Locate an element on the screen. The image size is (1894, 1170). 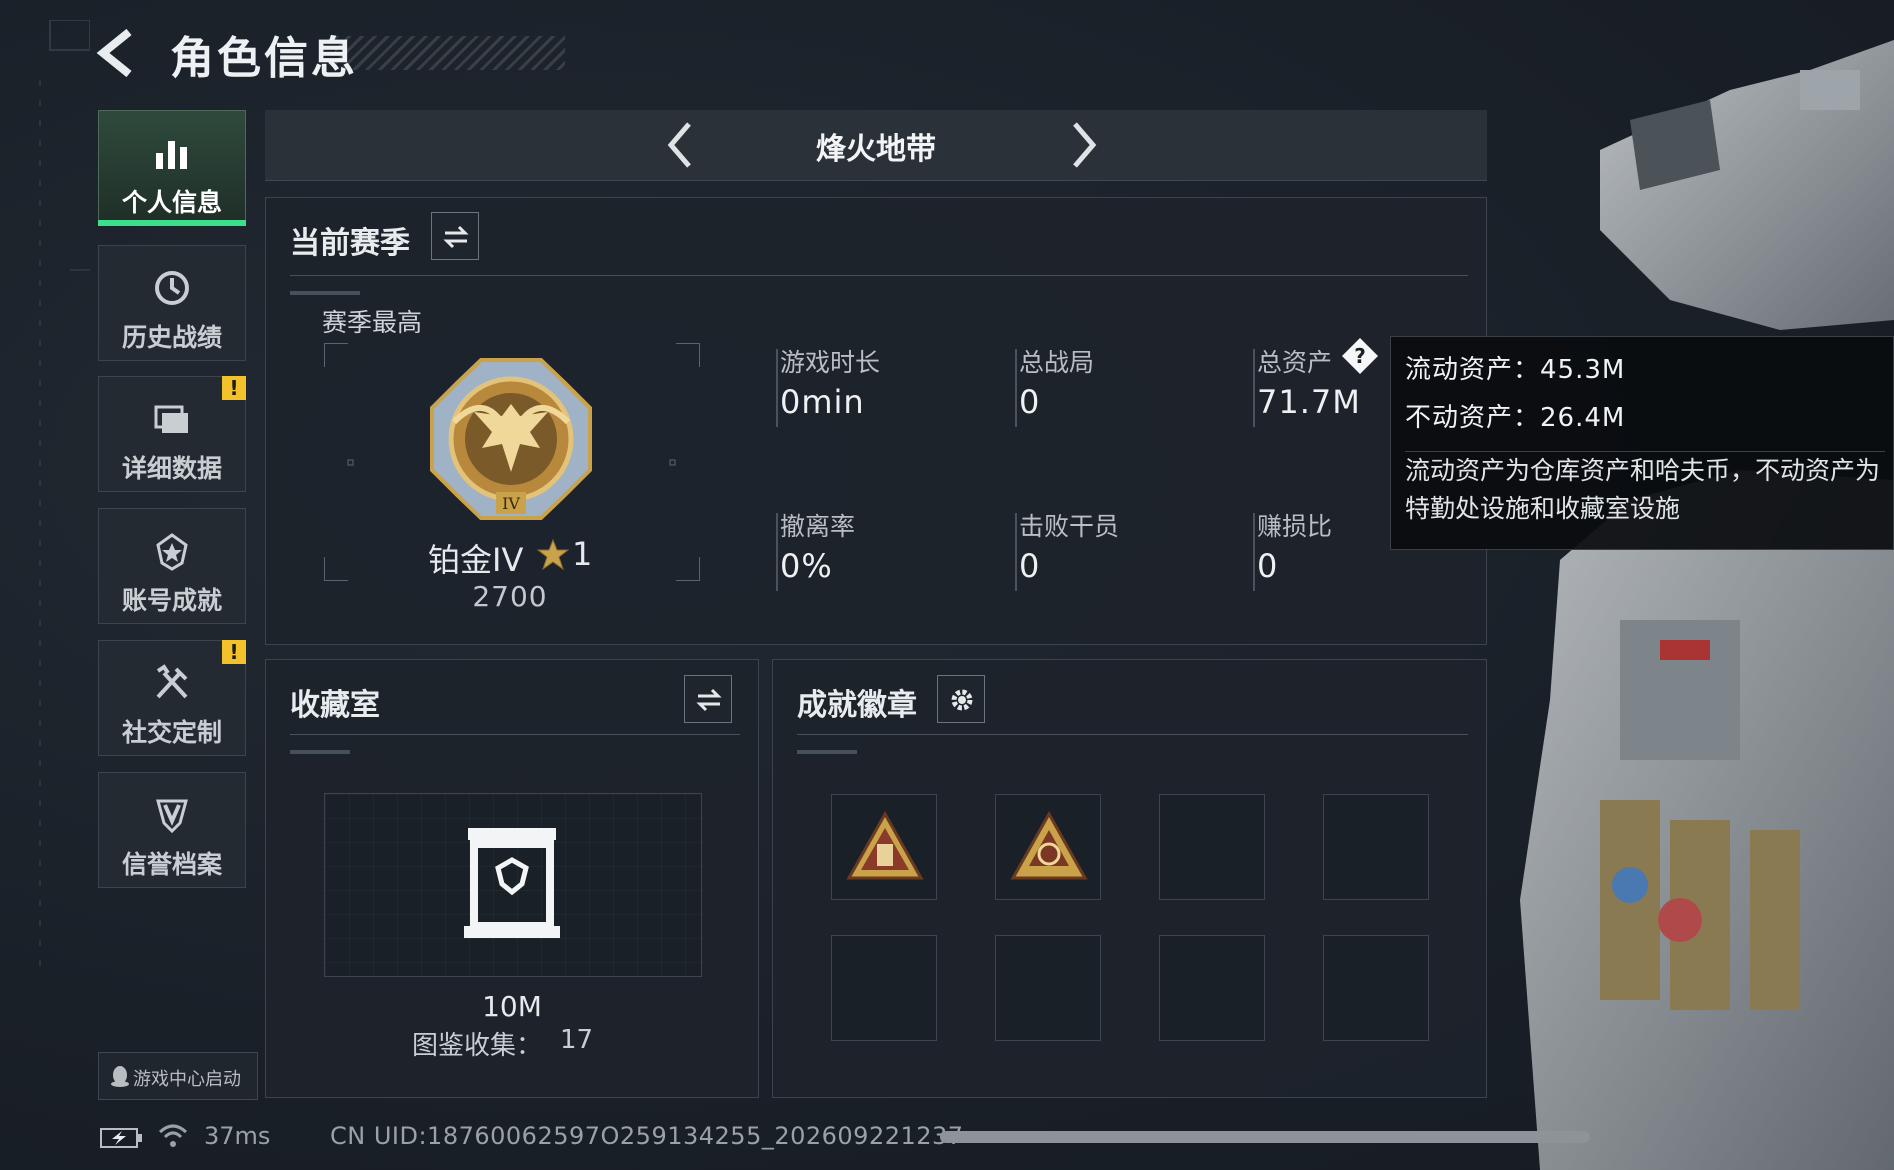
qq-penguin-icon is located at coordinates (120, 1076).